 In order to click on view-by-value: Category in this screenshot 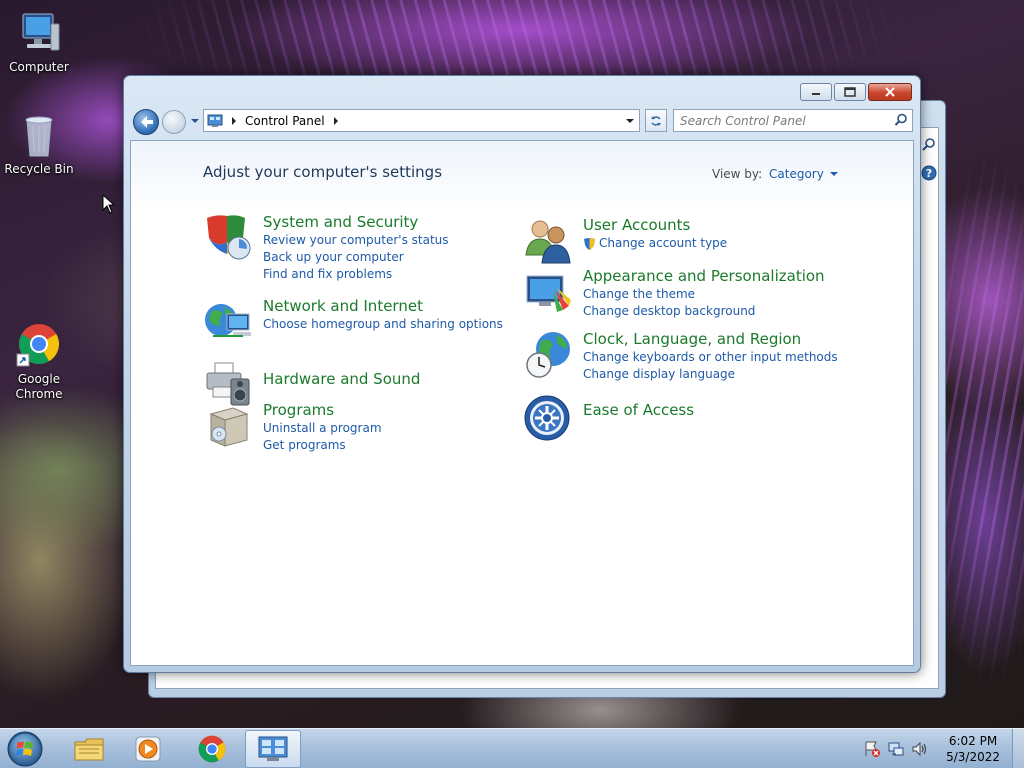, I will do `click(796, 174)`.